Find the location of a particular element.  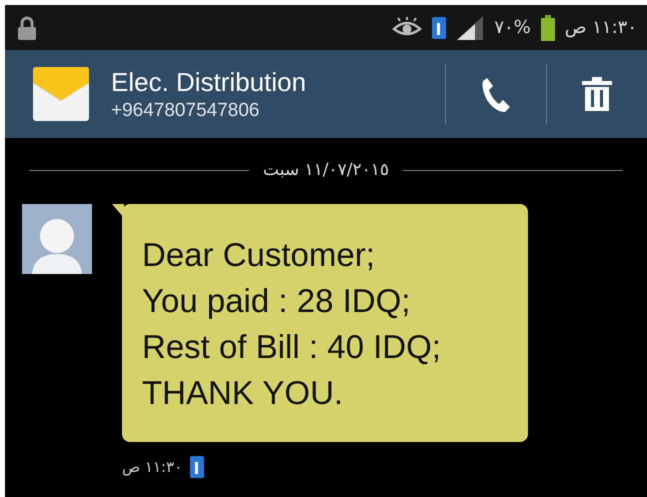

phone-number: +9647807547806 is located at coordinates (185, 111).